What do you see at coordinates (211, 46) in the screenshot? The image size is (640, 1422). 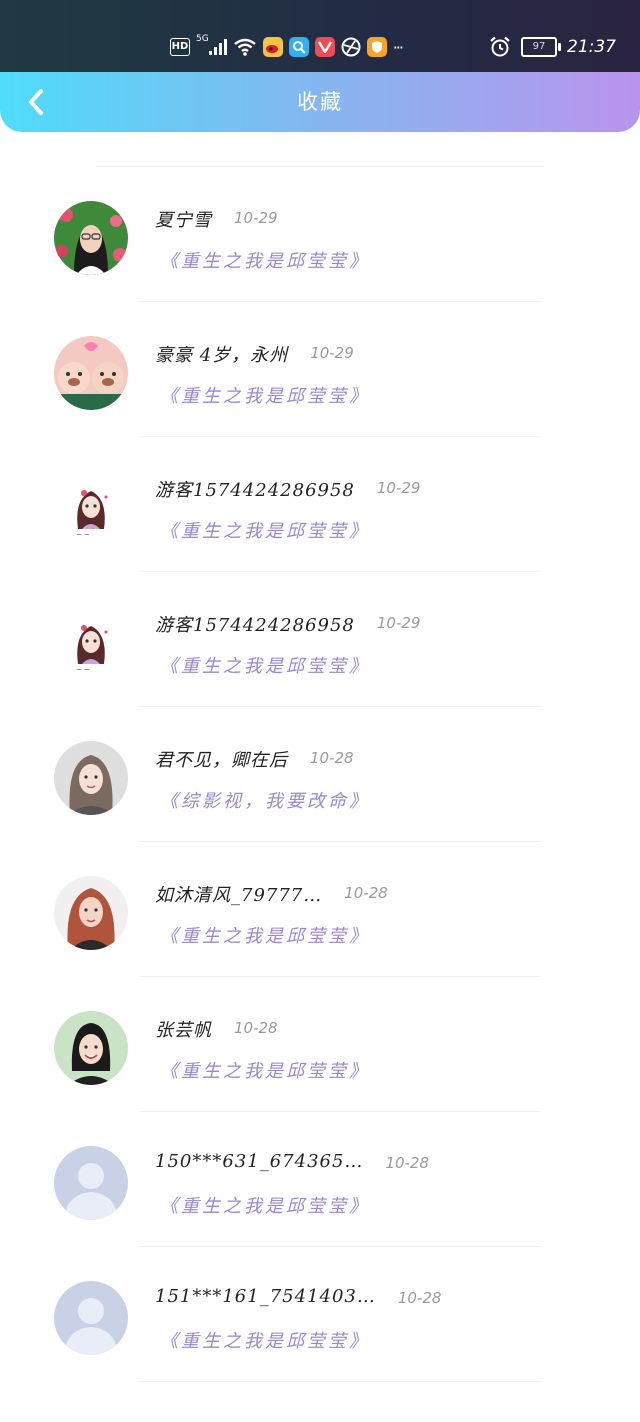 I see `signal-icon: 5G` at bounding box center [211, 46].